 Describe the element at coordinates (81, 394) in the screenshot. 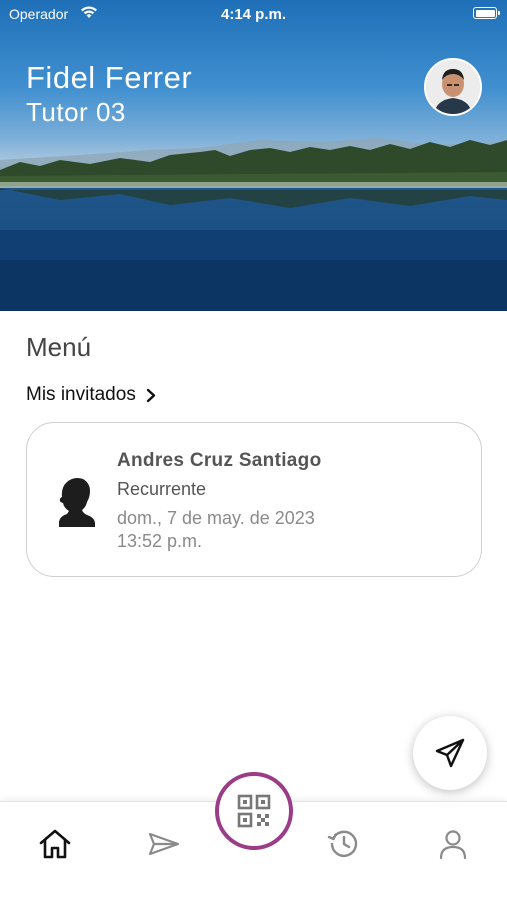

I see `my-guests-label: Mis invitados` at that location.